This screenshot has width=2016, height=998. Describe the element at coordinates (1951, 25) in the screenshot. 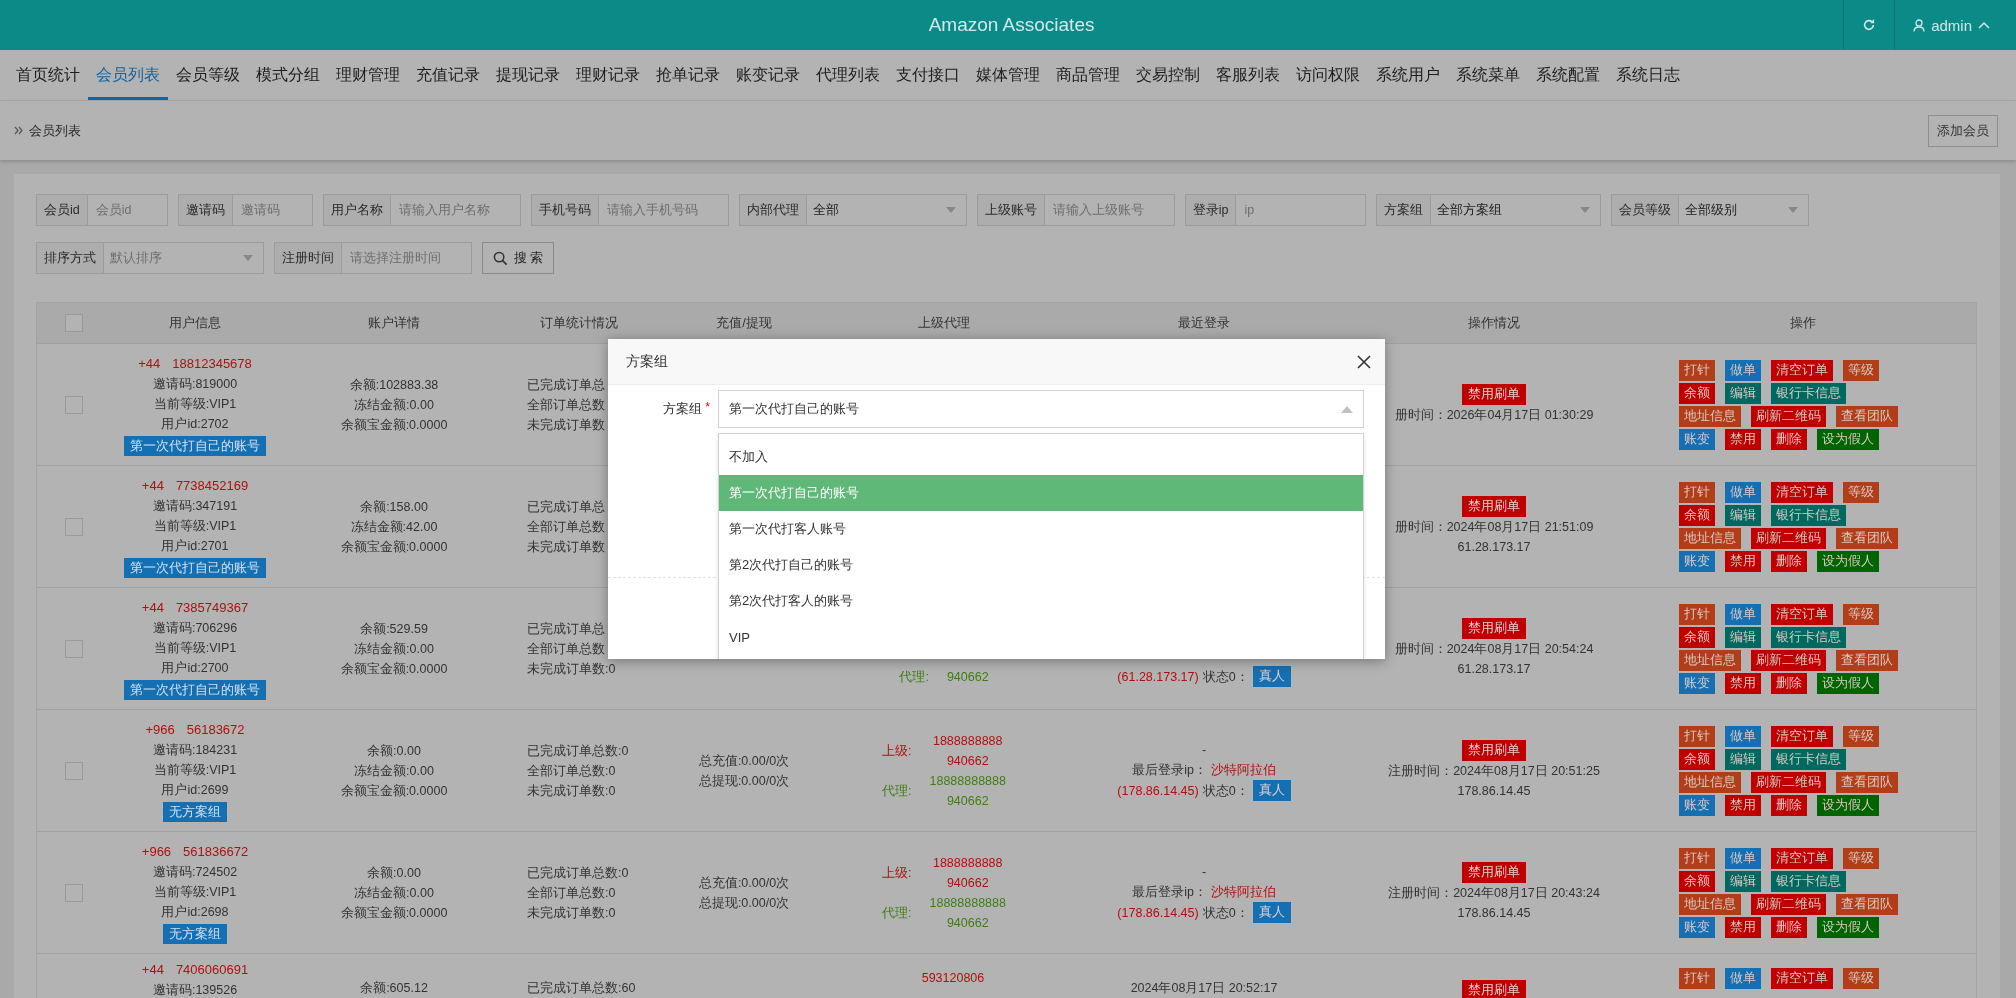

I see `user-name: admin` at that location.